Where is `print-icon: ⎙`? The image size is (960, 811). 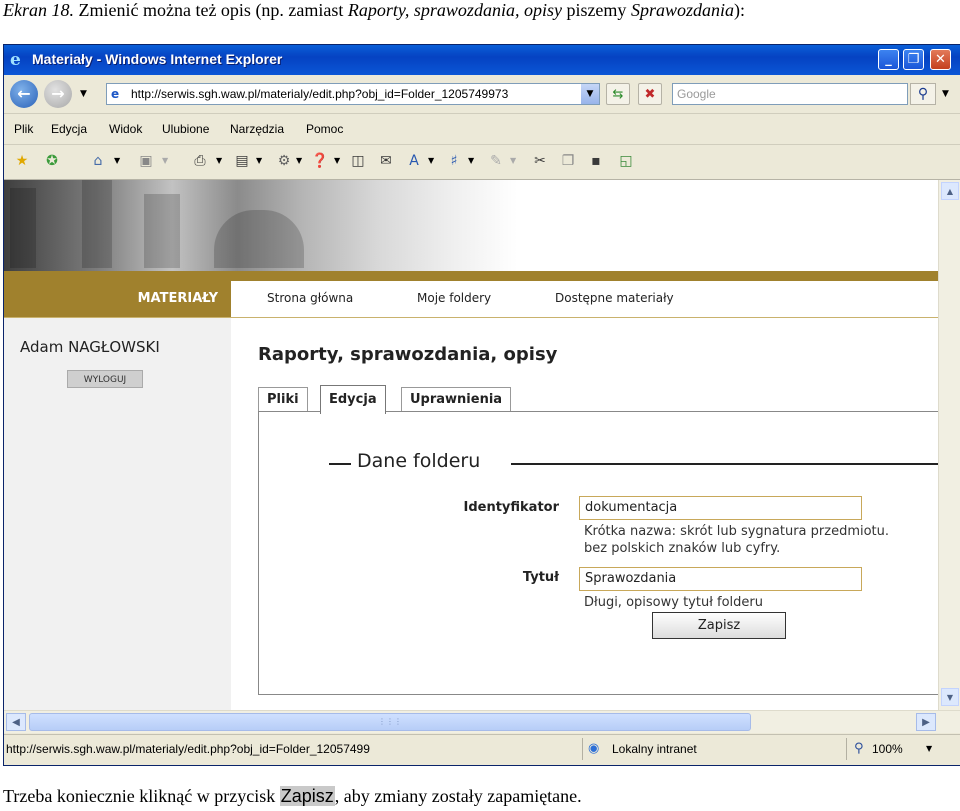
print-icon: ⎙ is located at coordinates (200, 161).